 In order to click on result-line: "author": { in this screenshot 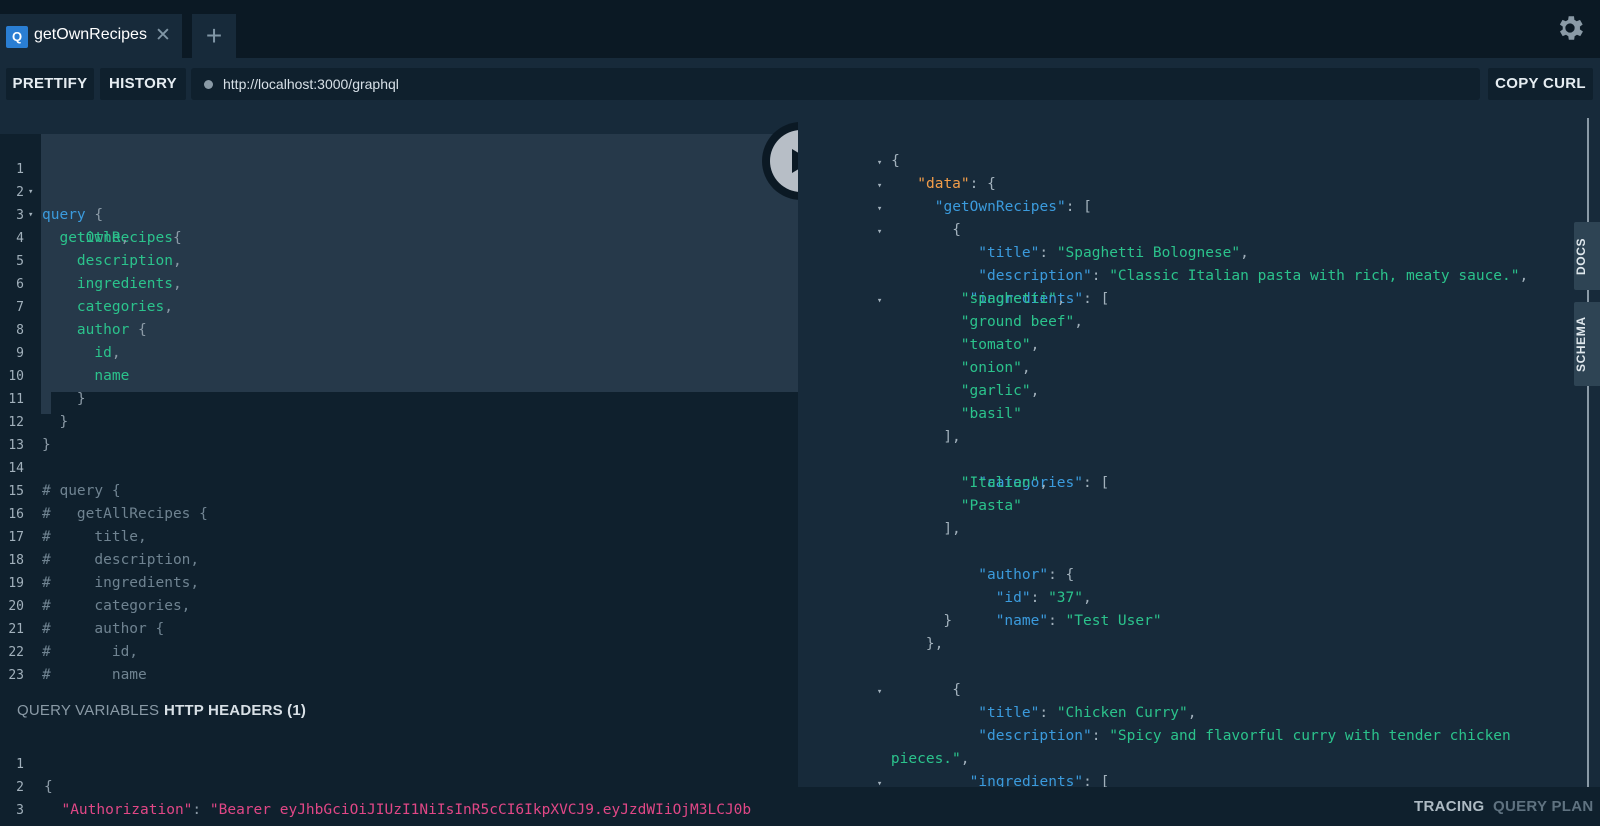, I will do `click(1026, 575)`.